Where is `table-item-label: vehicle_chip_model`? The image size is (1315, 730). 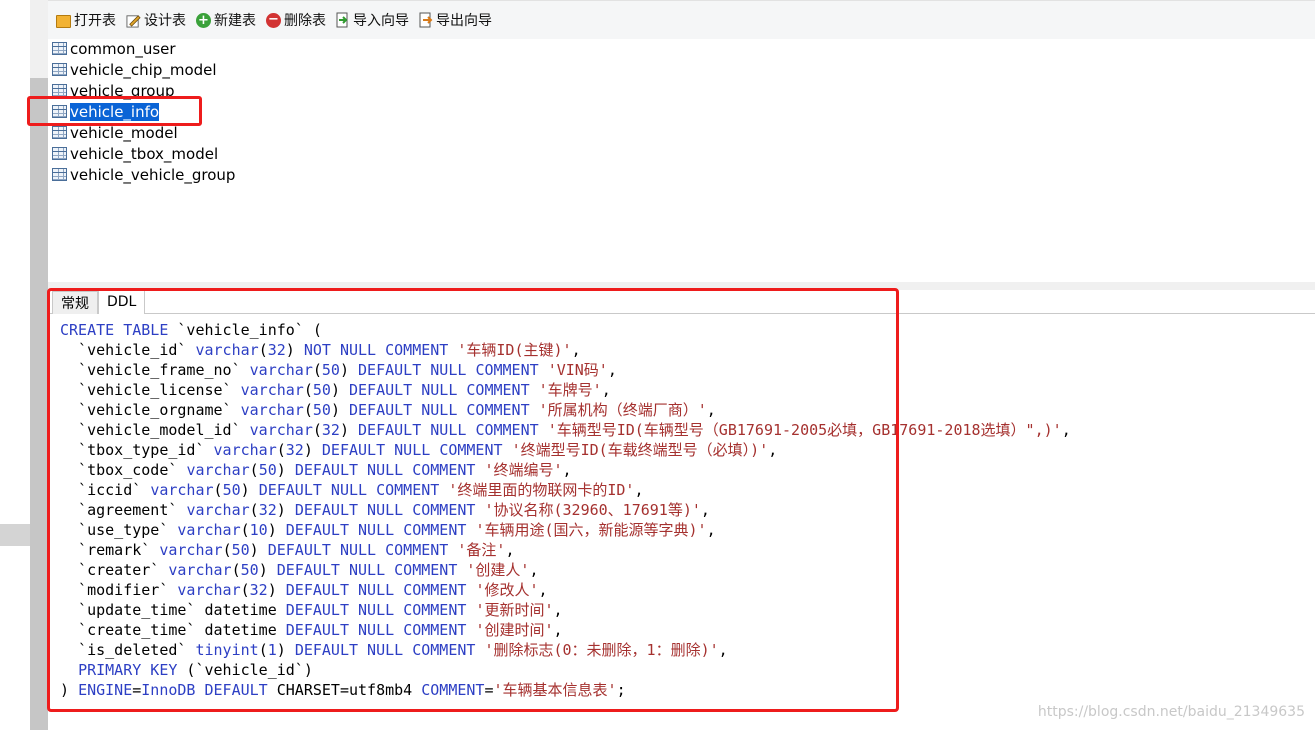 table-item-label: vehicle_chip_model is located at coordinates (143, 69).